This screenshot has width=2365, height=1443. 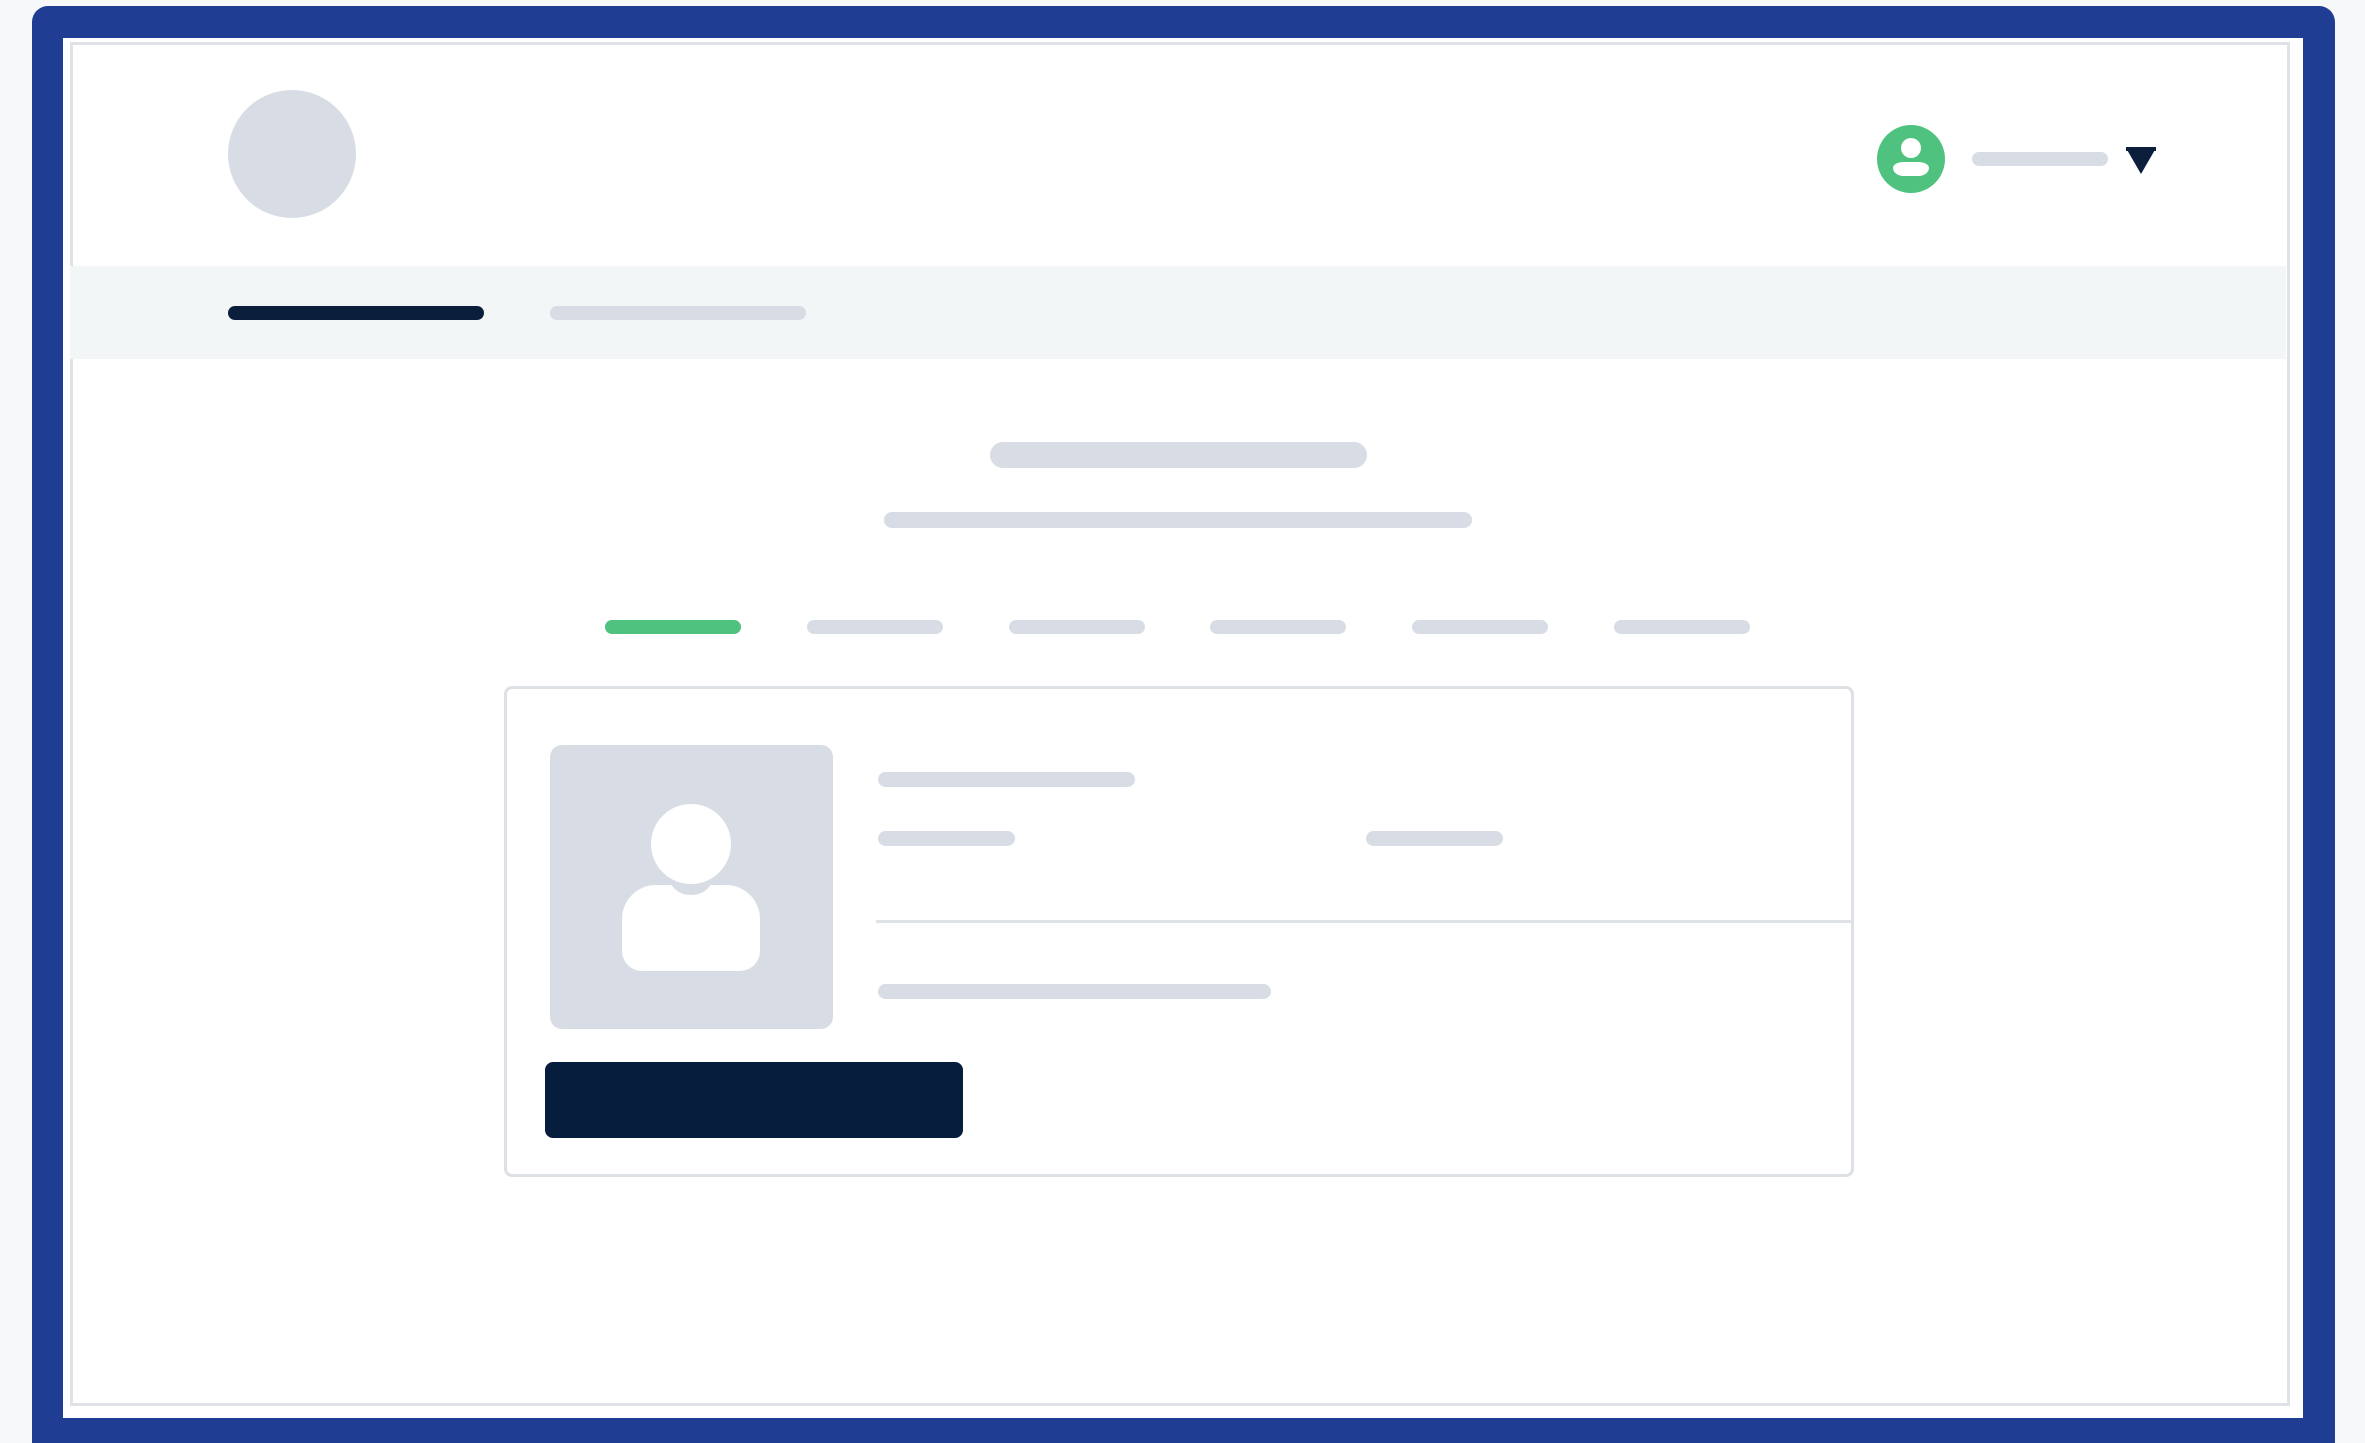 I want to click on page-subtitle-placeholder, so click(x=1178, y=520).